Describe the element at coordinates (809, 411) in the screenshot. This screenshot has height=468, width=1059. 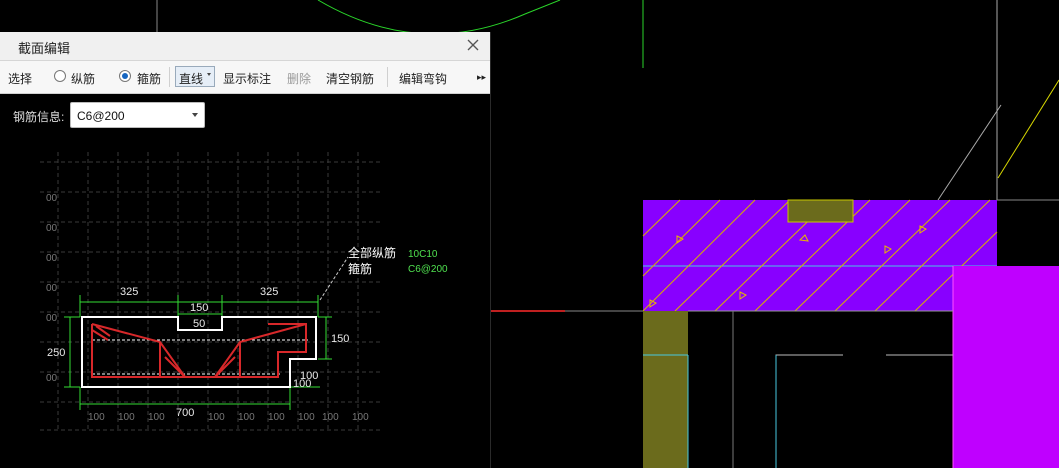
I see `cad-inner-outline` at that location.